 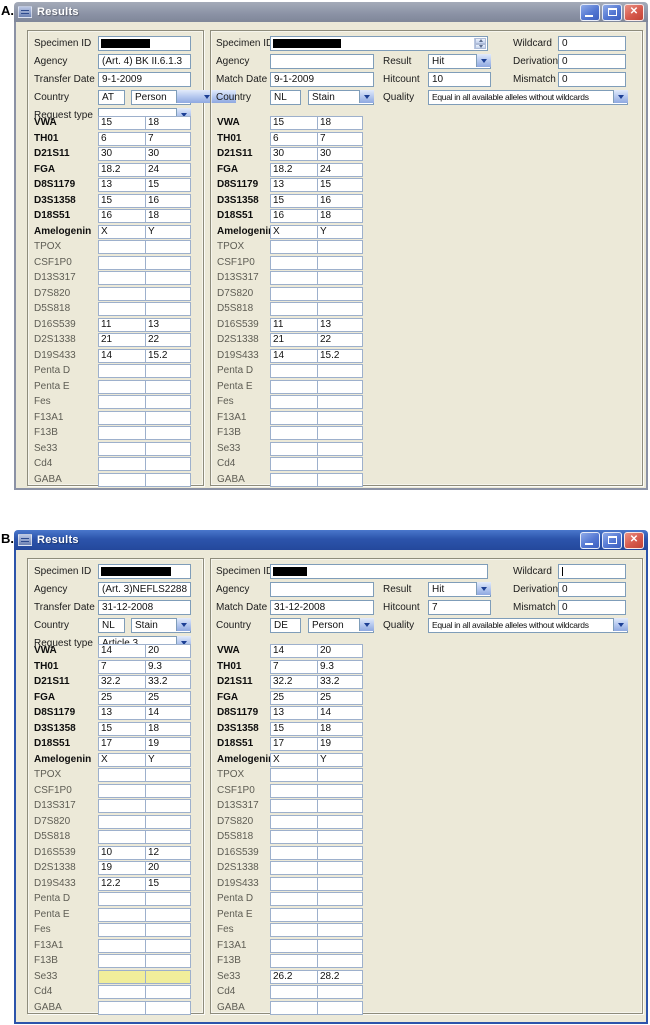 What do you see at coordinates (144, 589) in the screenshot?
I see `agency-field: (Art. 3)NEFLS2288` at bounding box center [144, 589].